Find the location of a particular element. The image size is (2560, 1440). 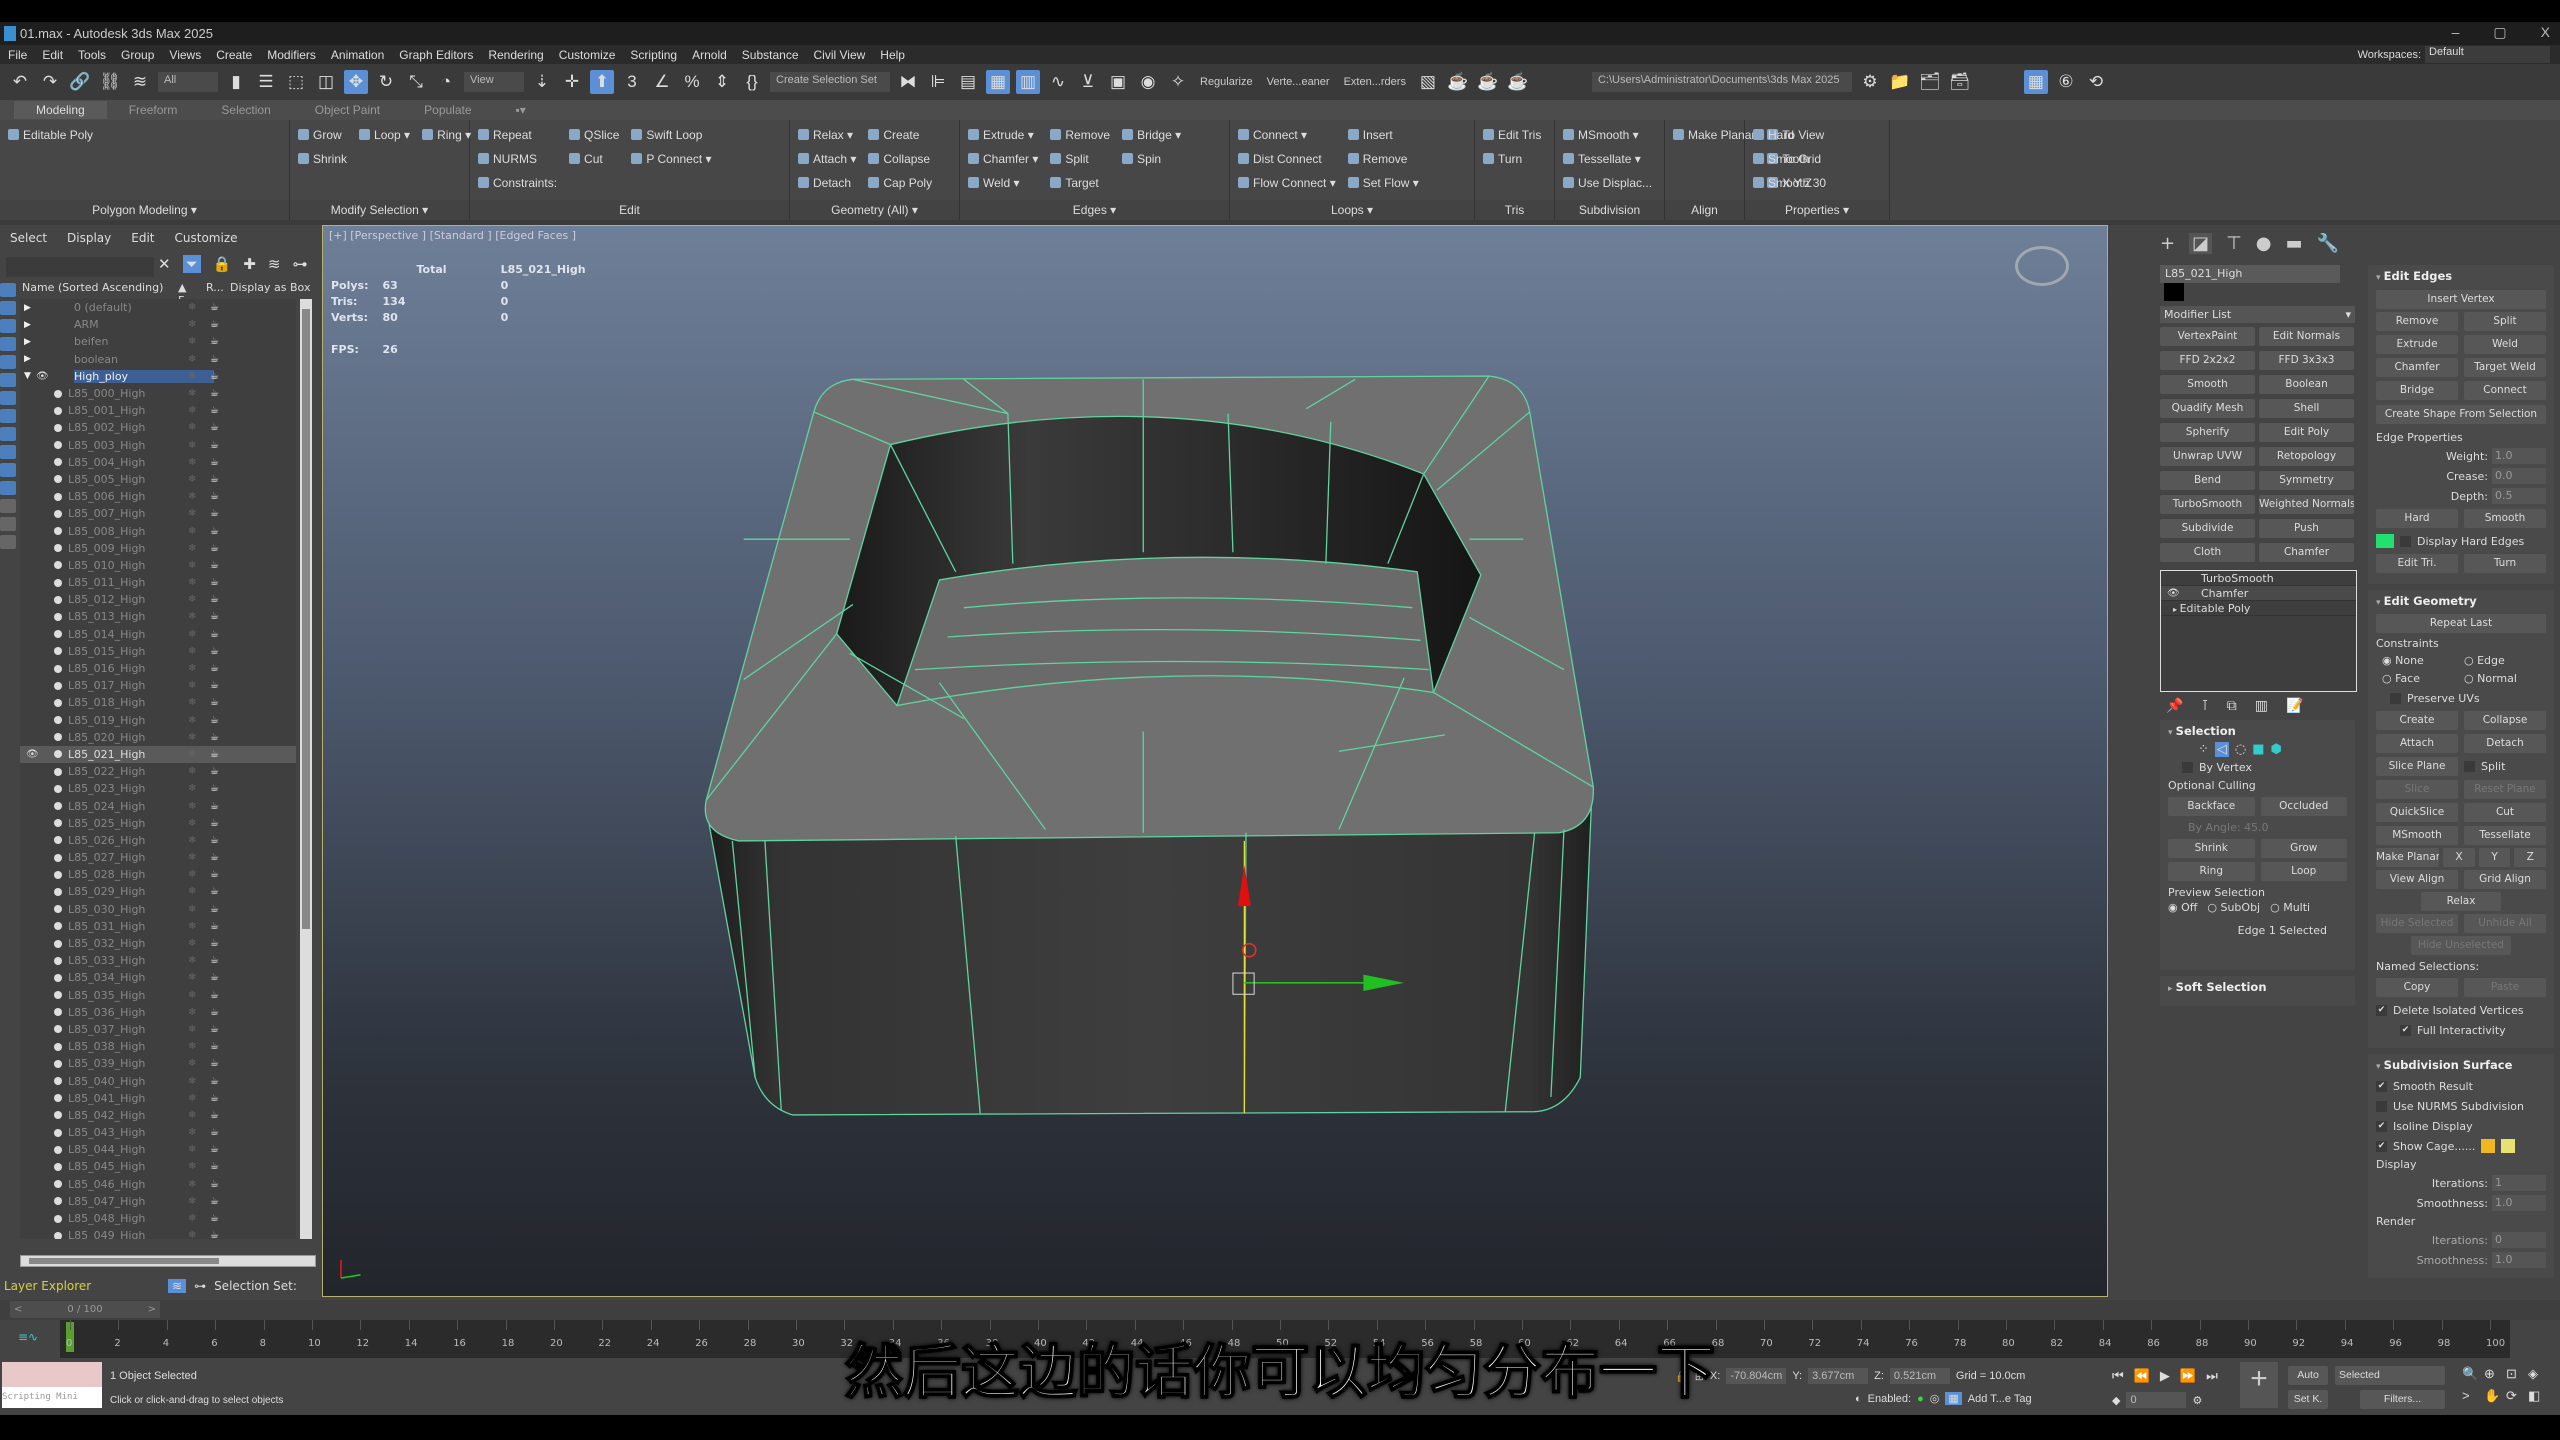

display-hard-edges-checkbox: Display Hard Edges is located at coordinates (2461, 541).